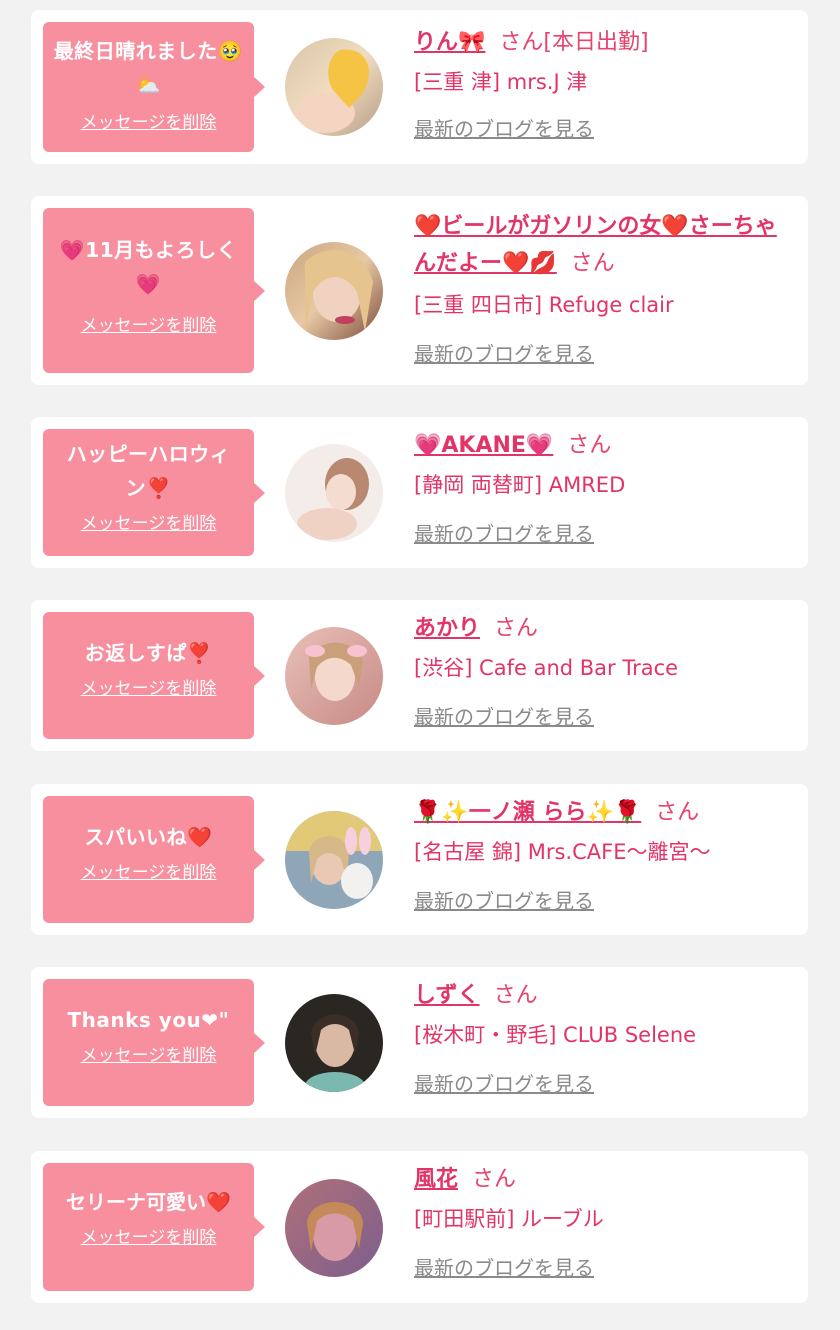 This screenshot has height=1330, width=840. What do you see at coordinates (447, 995) in the screenshot?
I see `girl-name-link: しずく` at bounding box center [447, 995].